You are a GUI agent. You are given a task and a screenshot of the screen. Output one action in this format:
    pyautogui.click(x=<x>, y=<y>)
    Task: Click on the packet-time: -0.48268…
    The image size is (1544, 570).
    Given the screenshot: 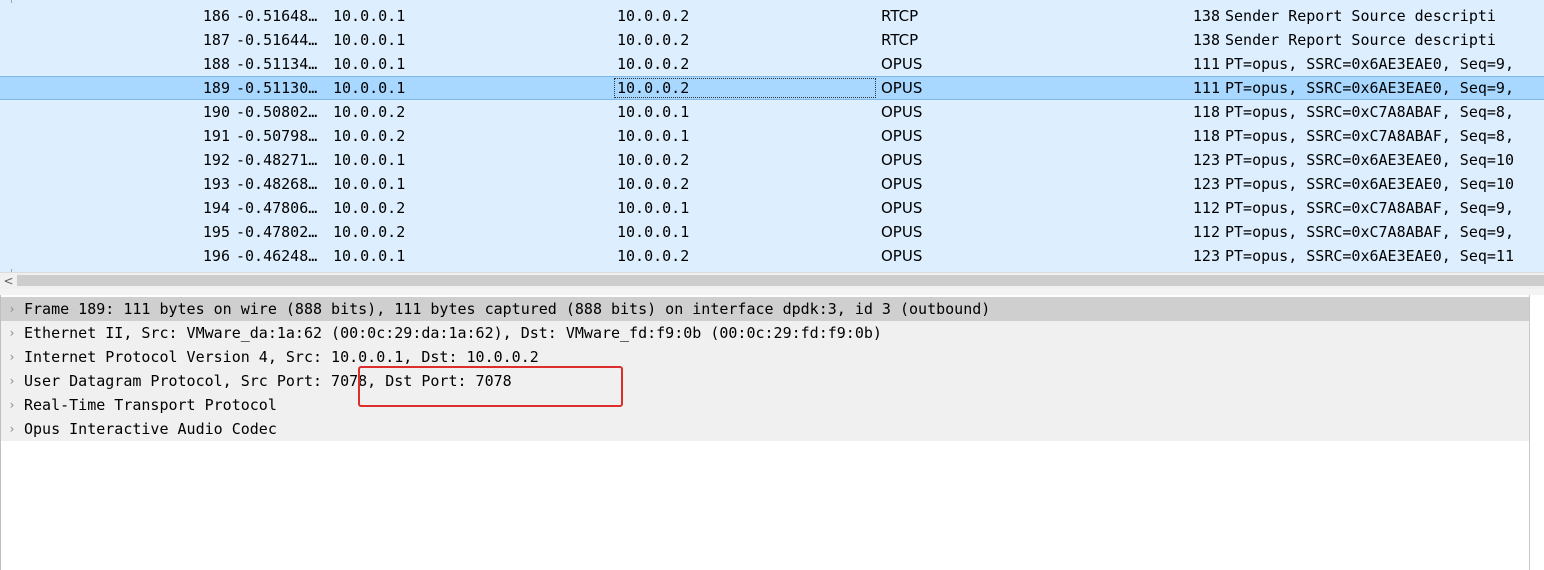 What is the action you would take?
    pyautogui.click(x=277, y=184)
    